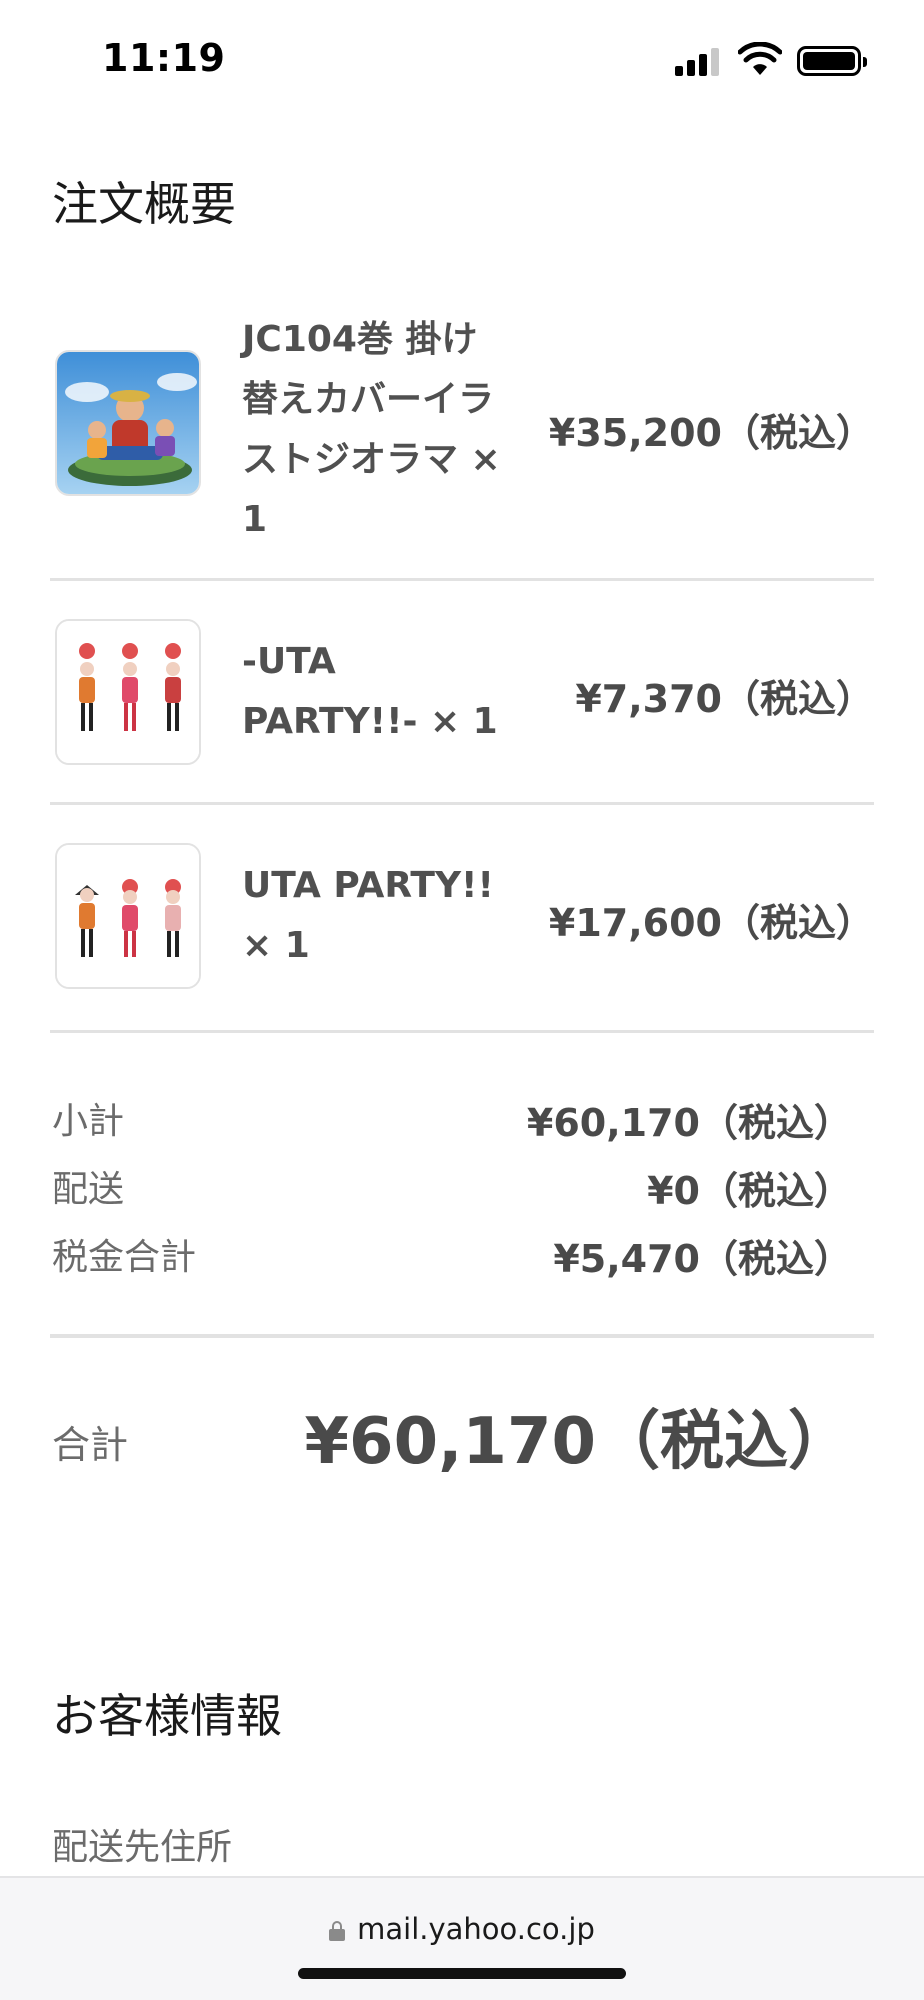  I want to click on shipping-value: ¥0（税込）, so click(749, 1191).